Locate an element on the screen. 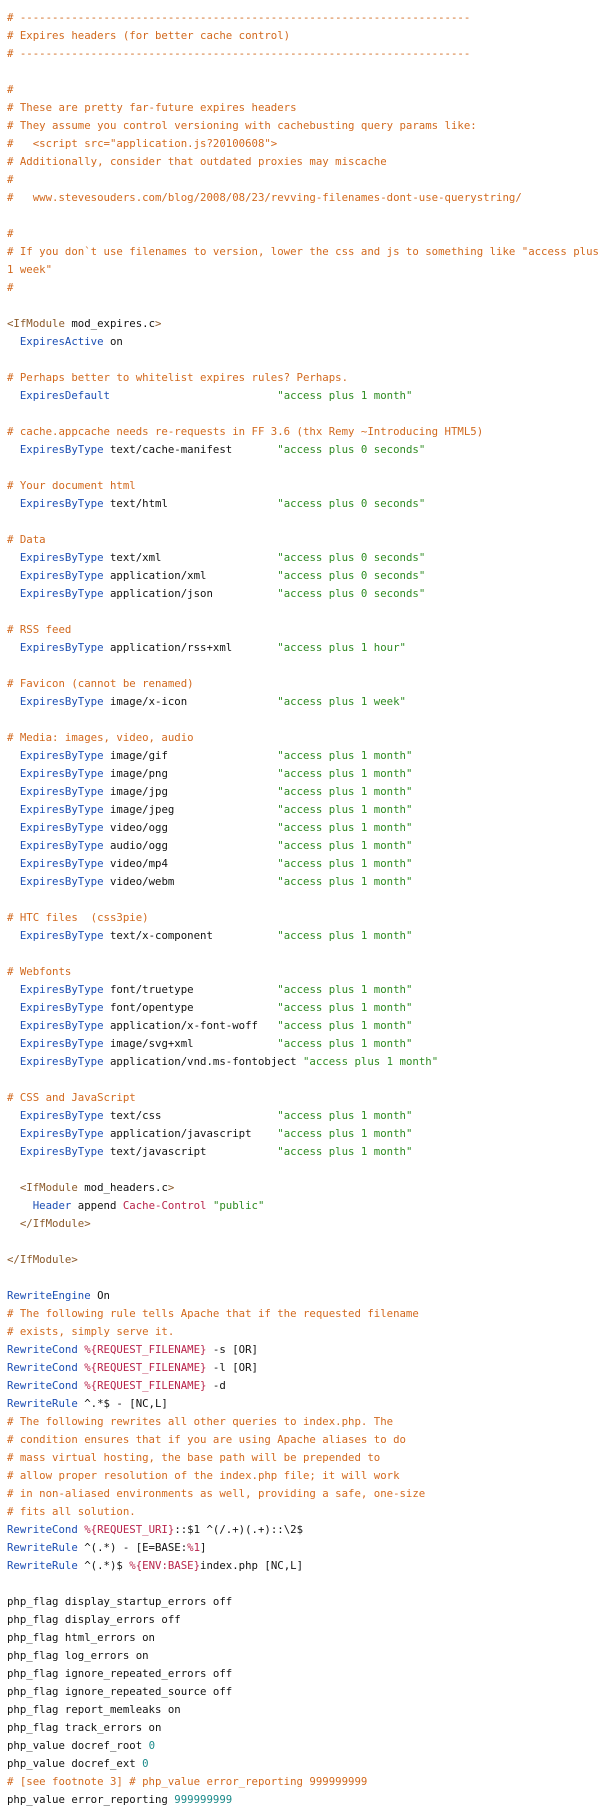 The height and width of the screenshot is (1816, 600). text-token: php_value error_reporting is located at coordinates (91, 1799).